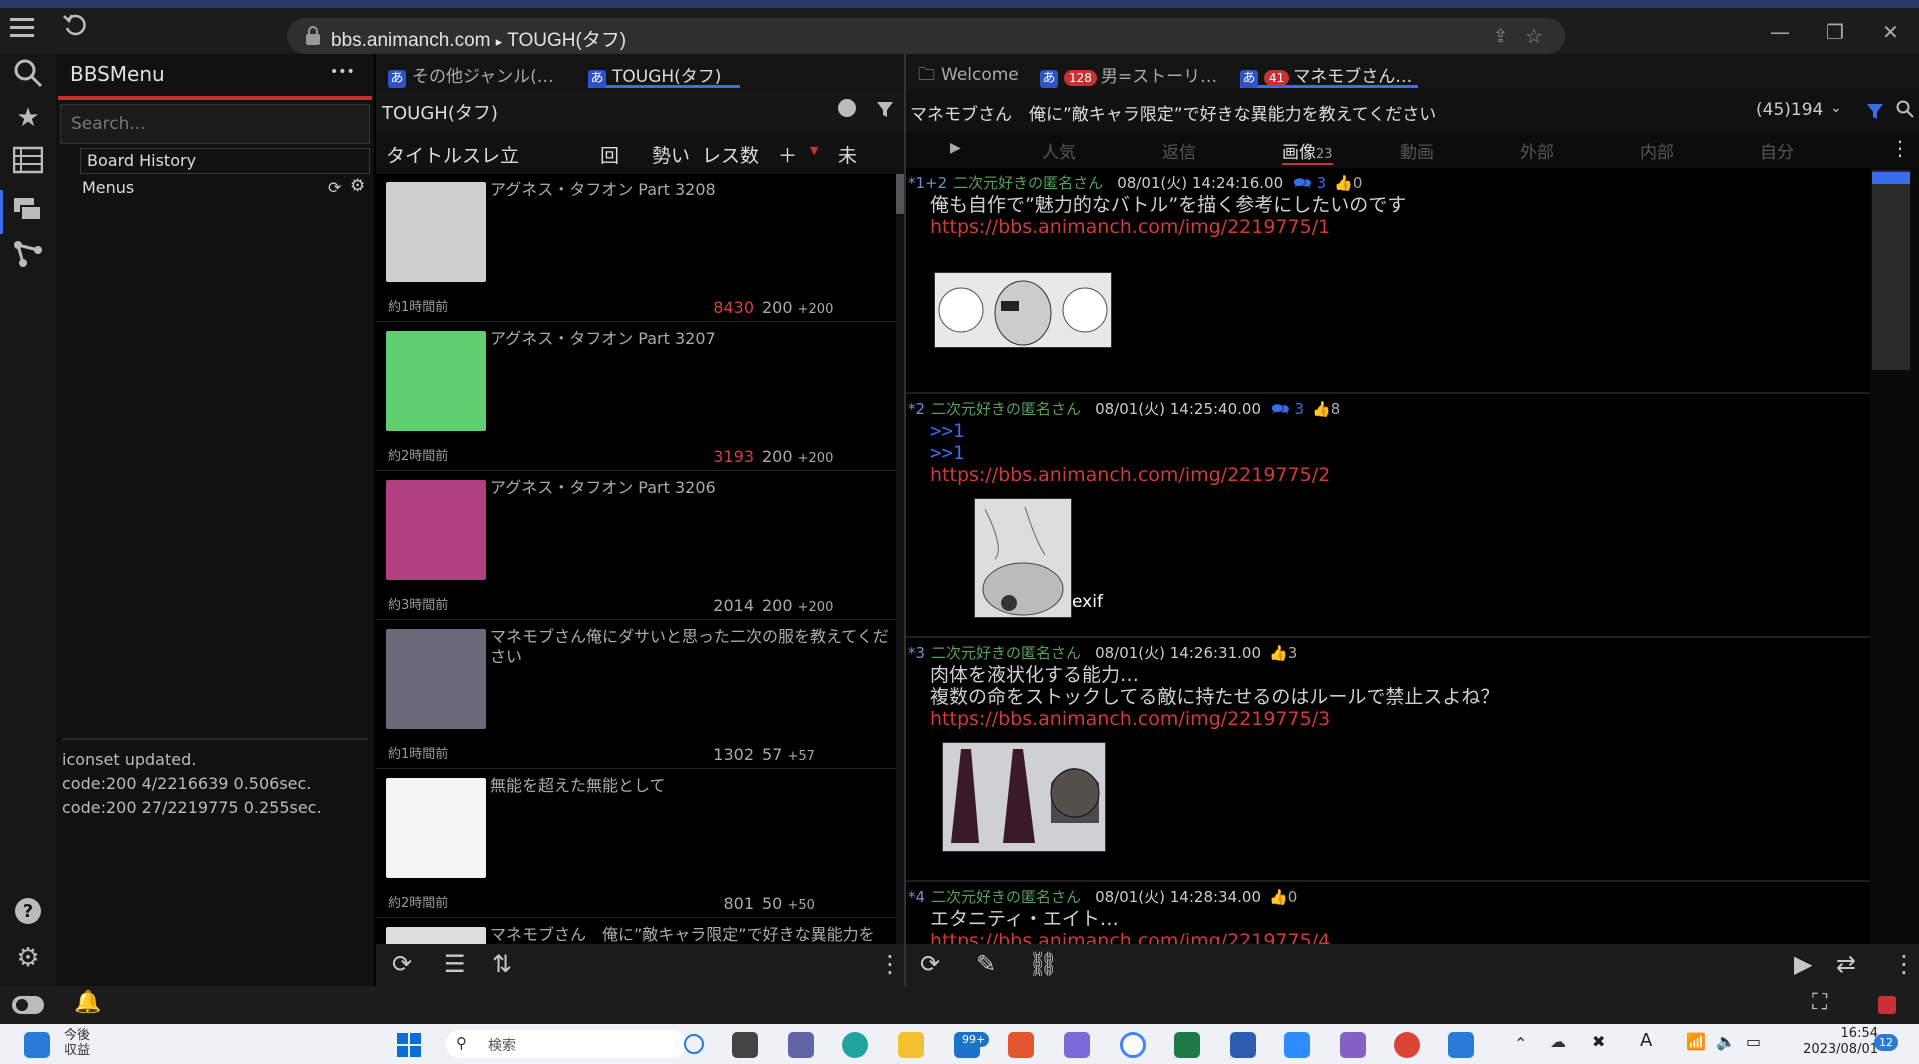  I want to click on google-icon, so click(1133, 1045).